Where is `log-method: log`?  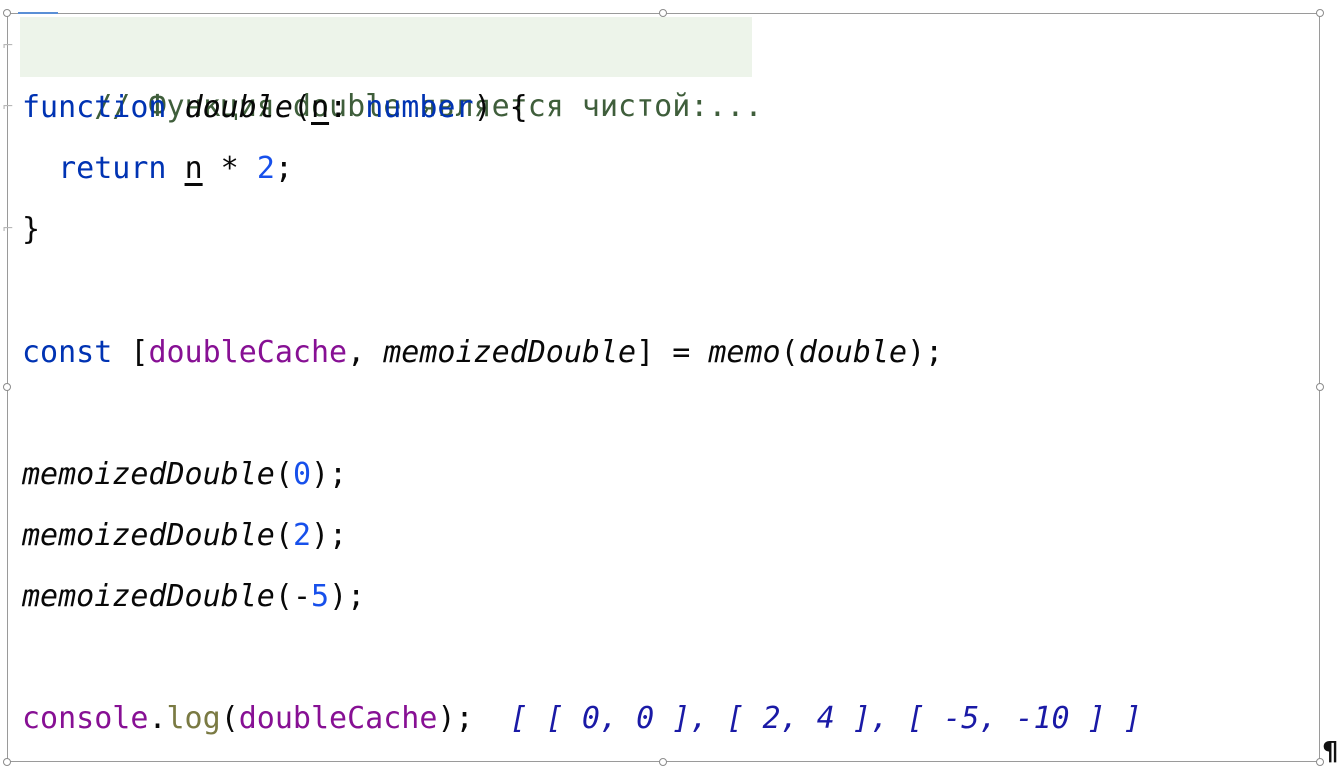 log-method: log is located at coordinates (193, 718).